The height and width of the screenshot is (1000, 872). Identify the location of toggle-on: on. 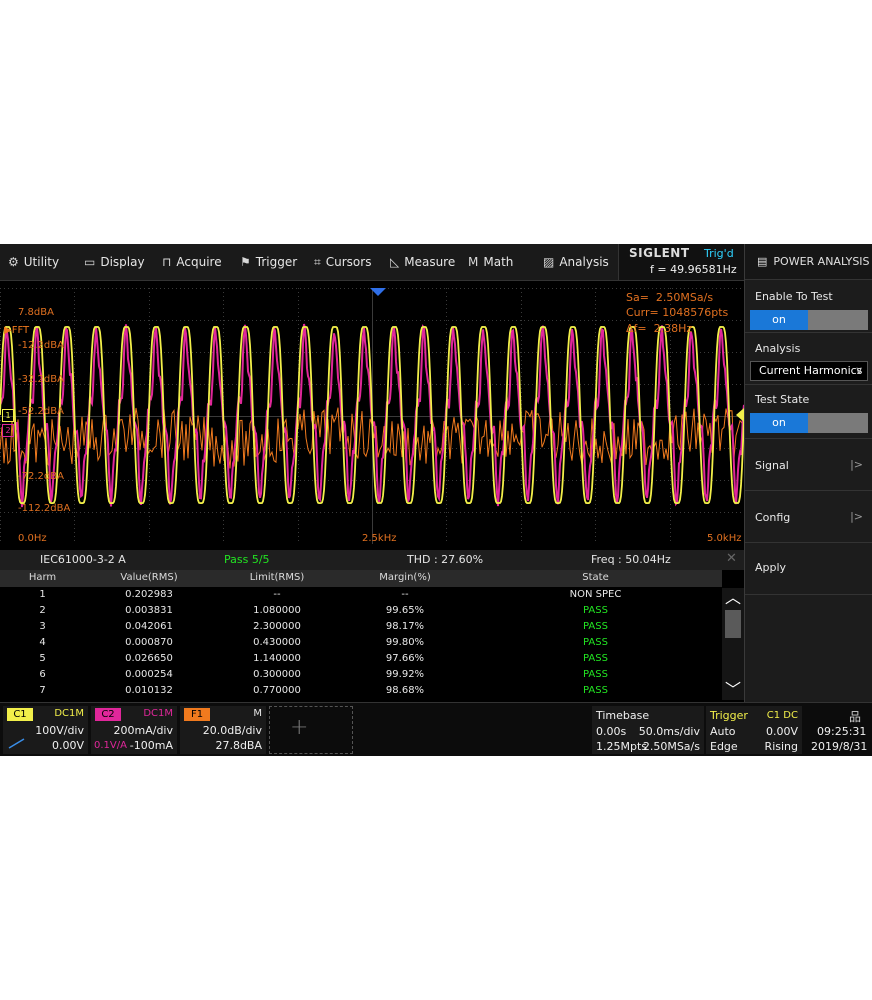
(779, 423).